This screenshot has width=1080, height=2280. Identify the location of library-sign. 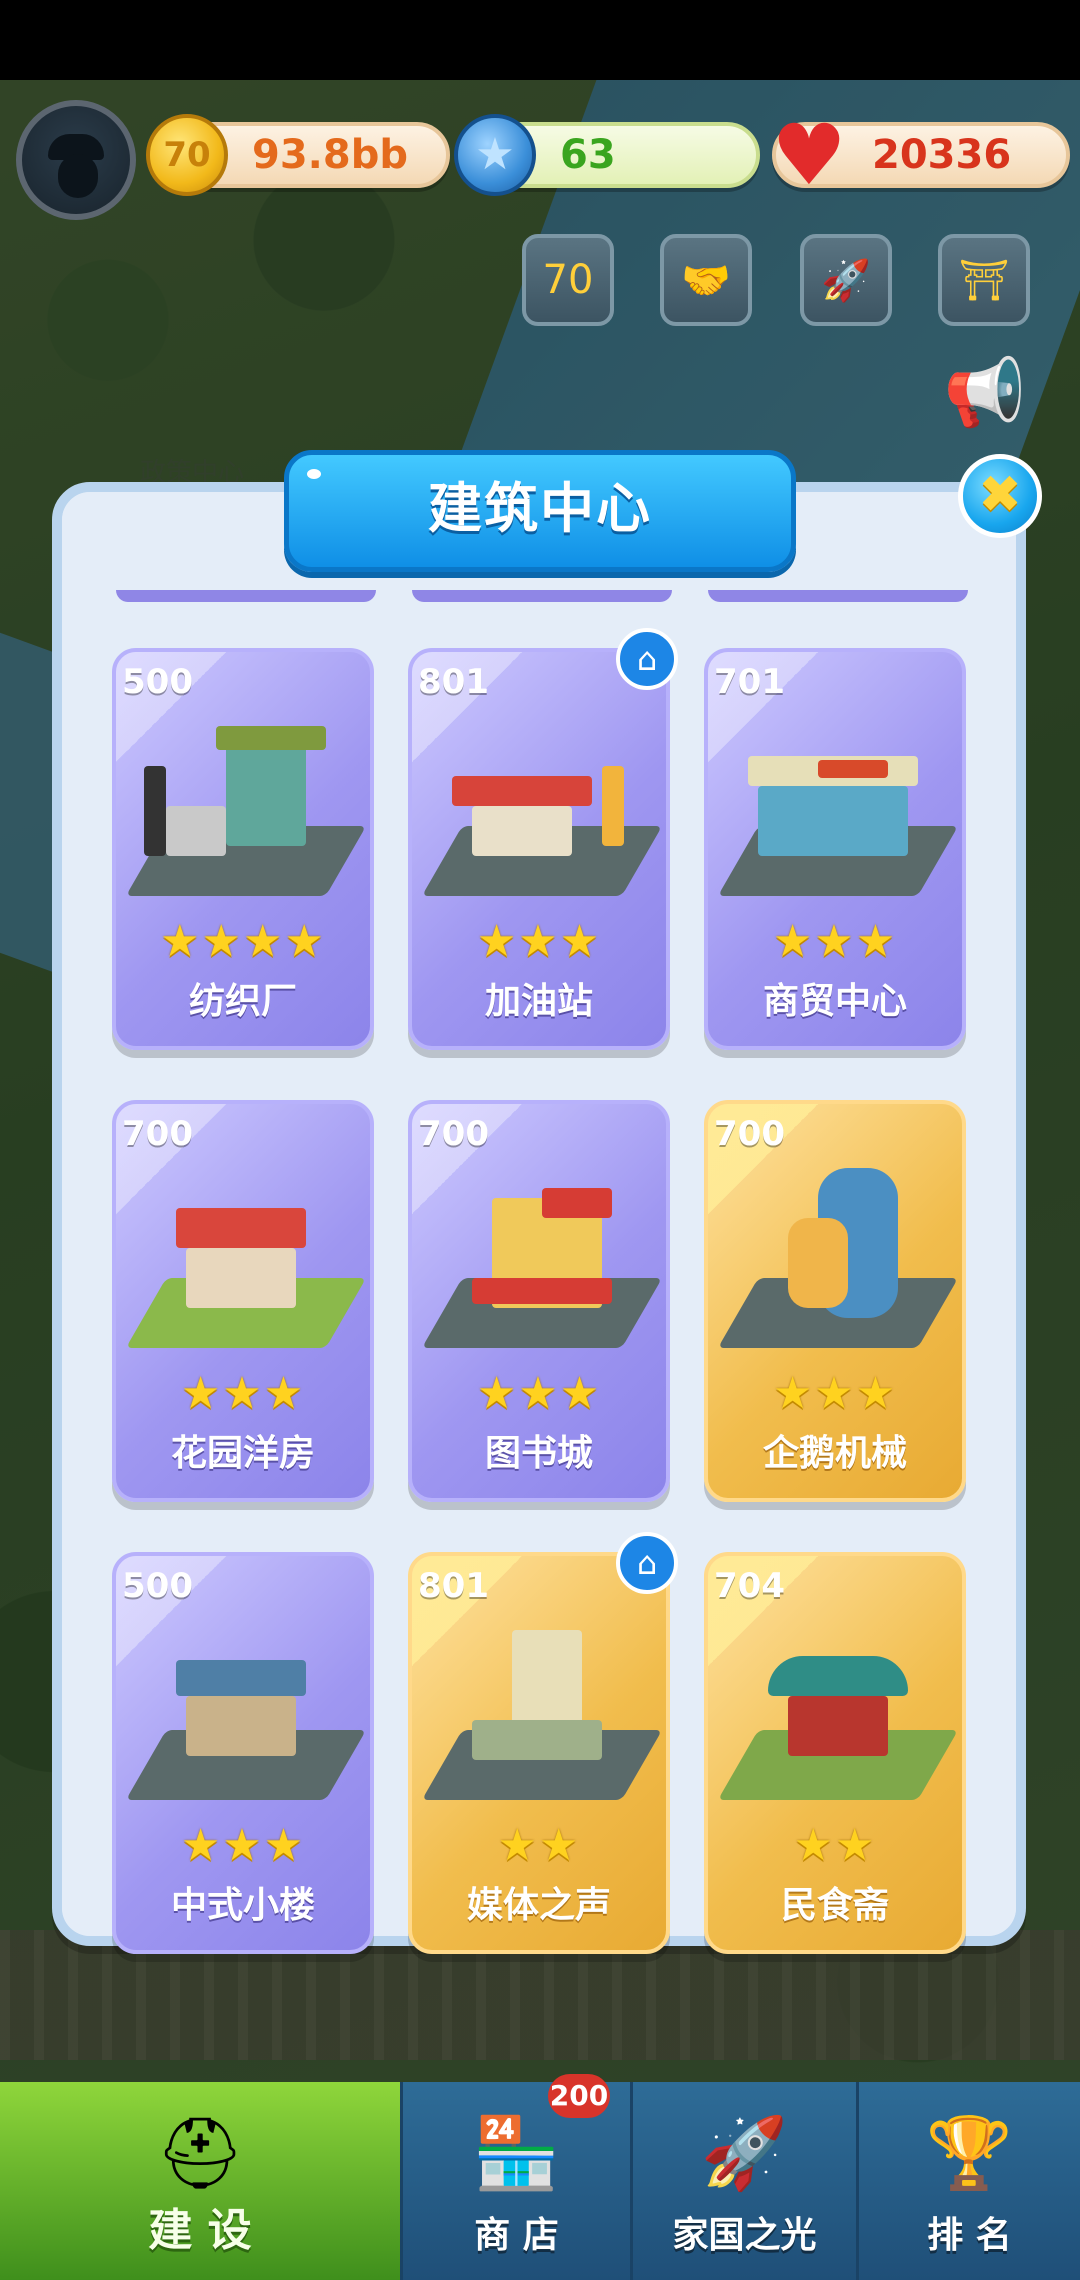
(577, 1203).